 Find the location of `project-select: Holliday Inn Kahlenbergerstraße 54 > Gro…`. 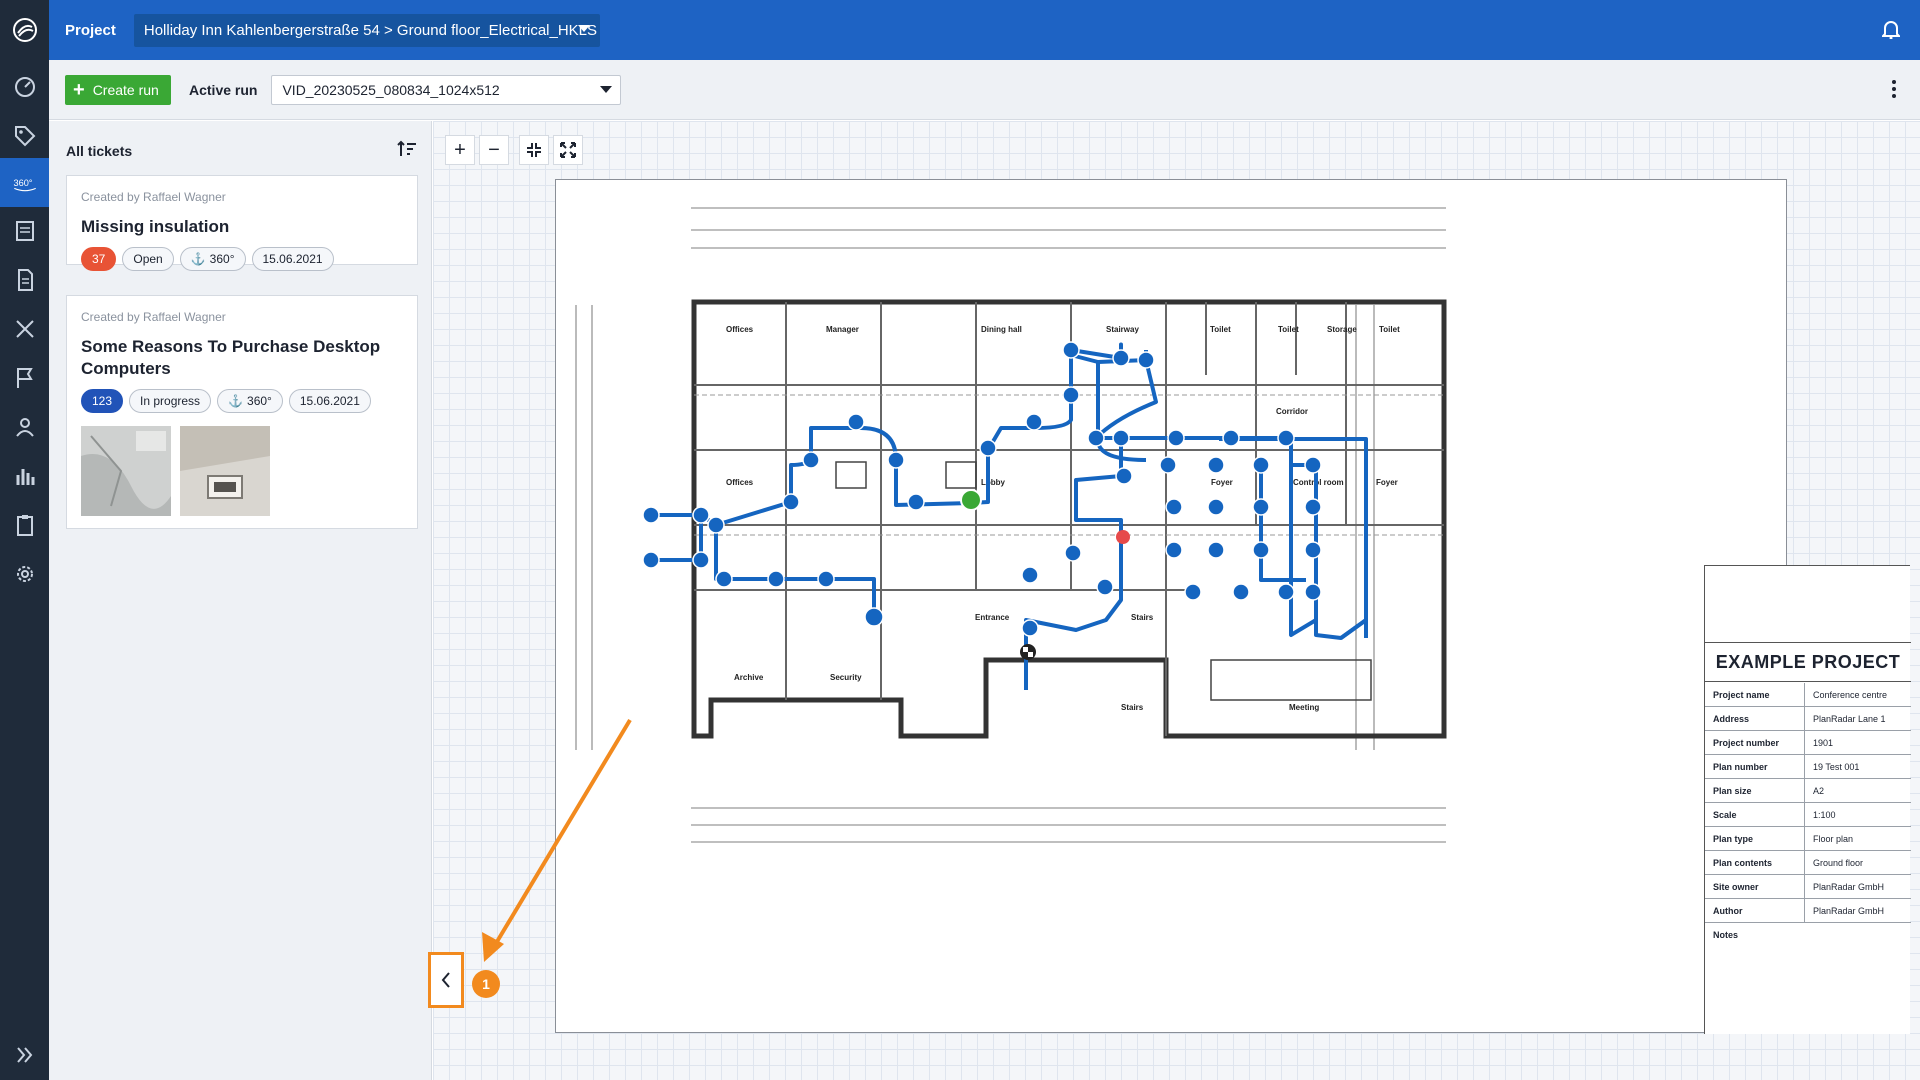

project-select: Holliday Inn Kahlenbergerstraße 54 > Gro… is located at coordinates (366, 30).